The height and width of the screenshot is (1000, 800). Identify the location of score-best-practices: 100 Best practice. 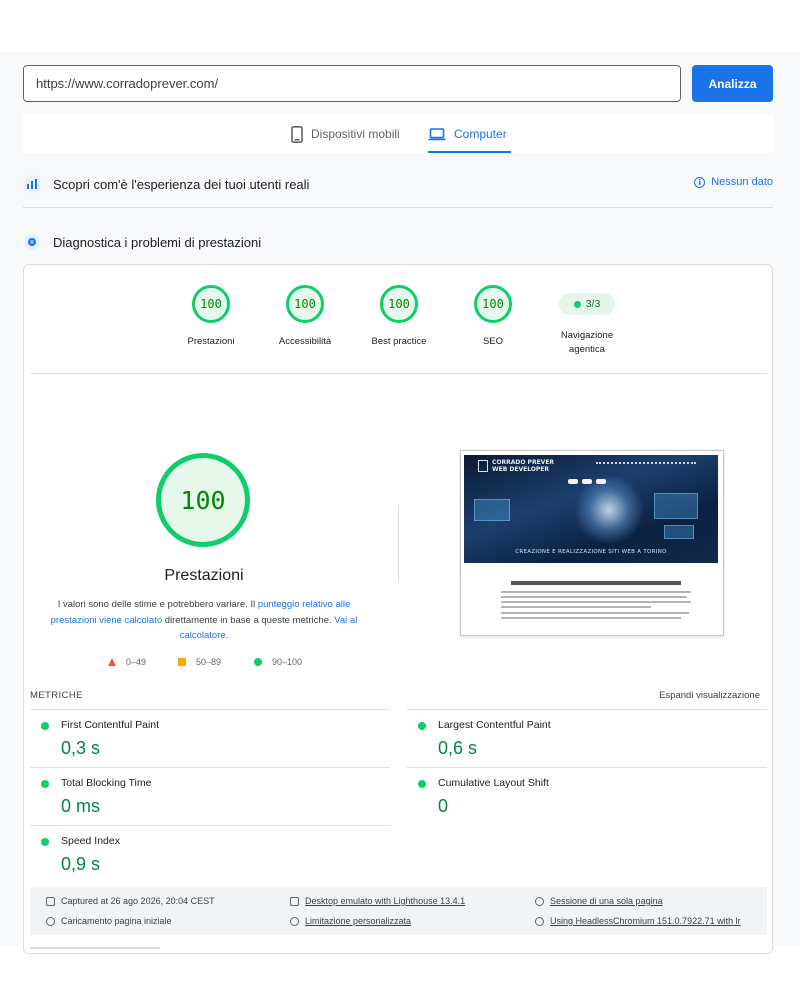
(399, 317).